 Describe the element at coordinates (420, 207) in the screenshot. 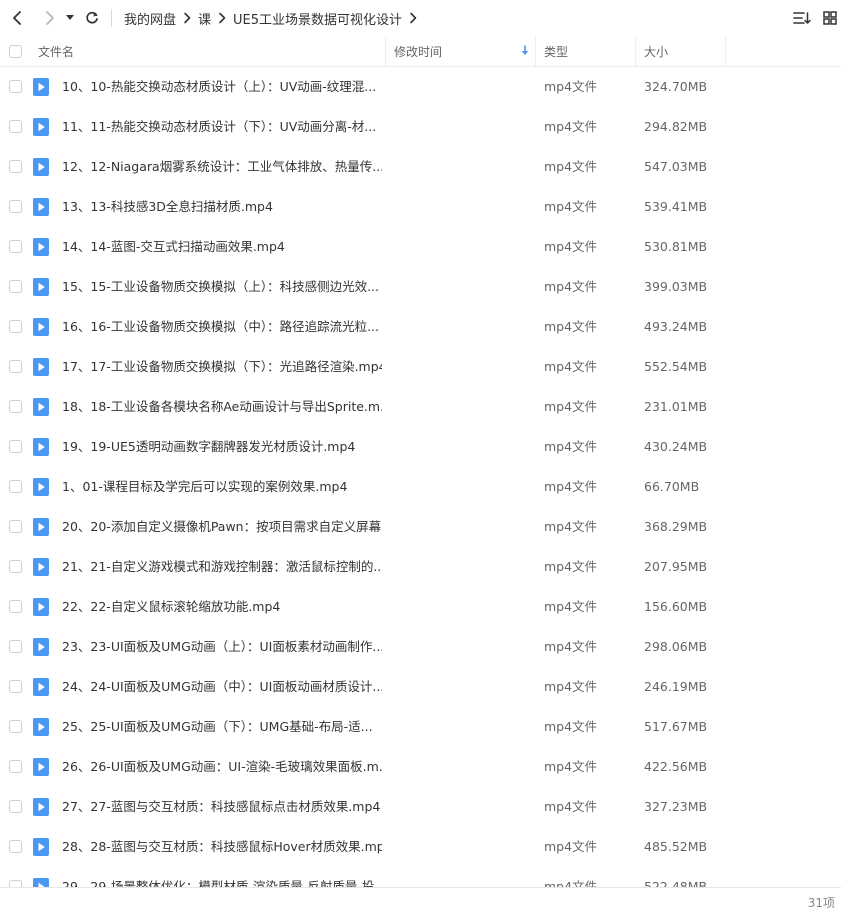

I see `table-row: 13、13-科技感3D全息扫描材质.mp4 mp4文件 539.41MB` at that location.